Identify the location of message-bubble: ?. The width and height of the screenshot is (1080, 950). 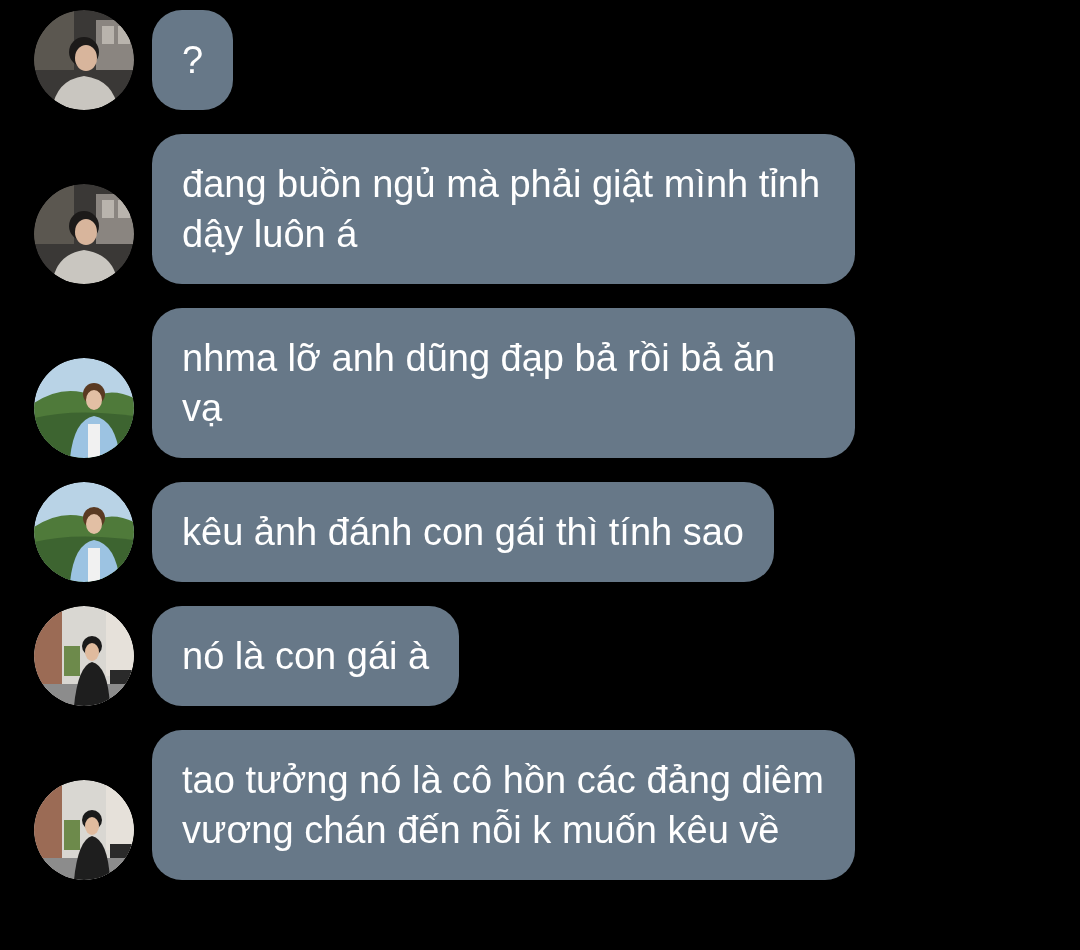
(193, 60).